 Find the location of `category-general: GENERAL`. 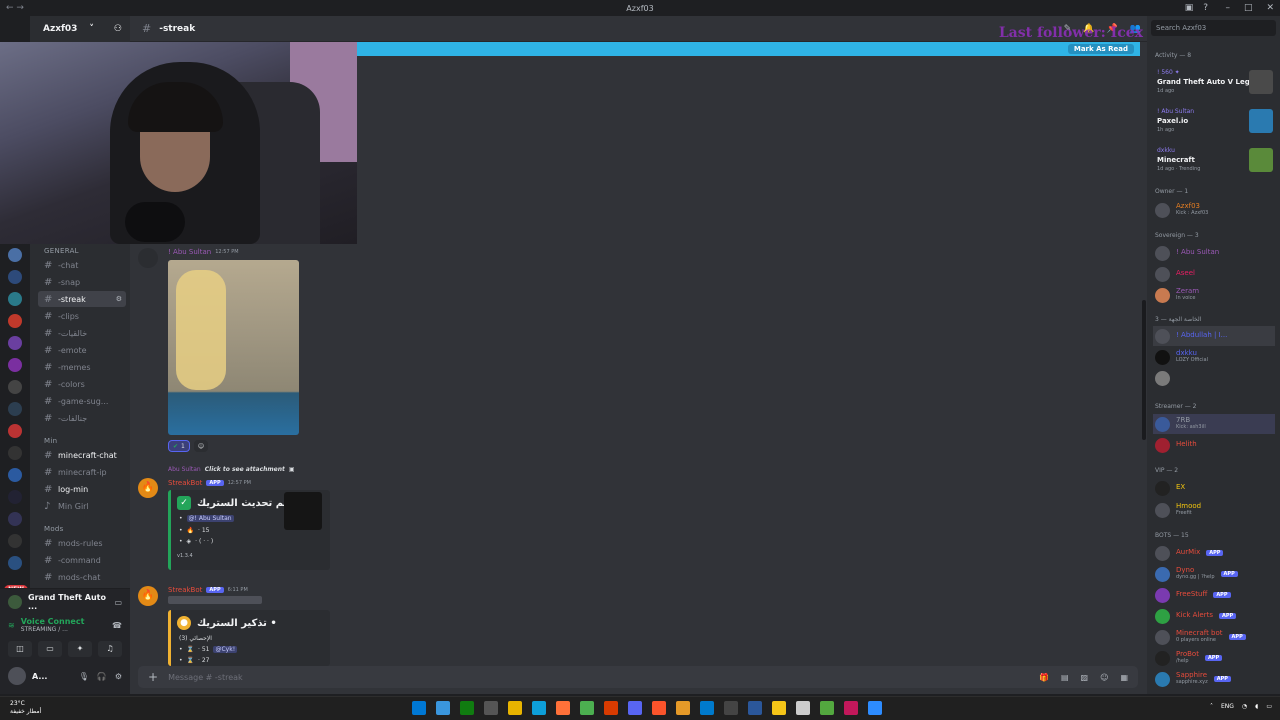

category-general: GENERAL is located at coordinates (61, 251).